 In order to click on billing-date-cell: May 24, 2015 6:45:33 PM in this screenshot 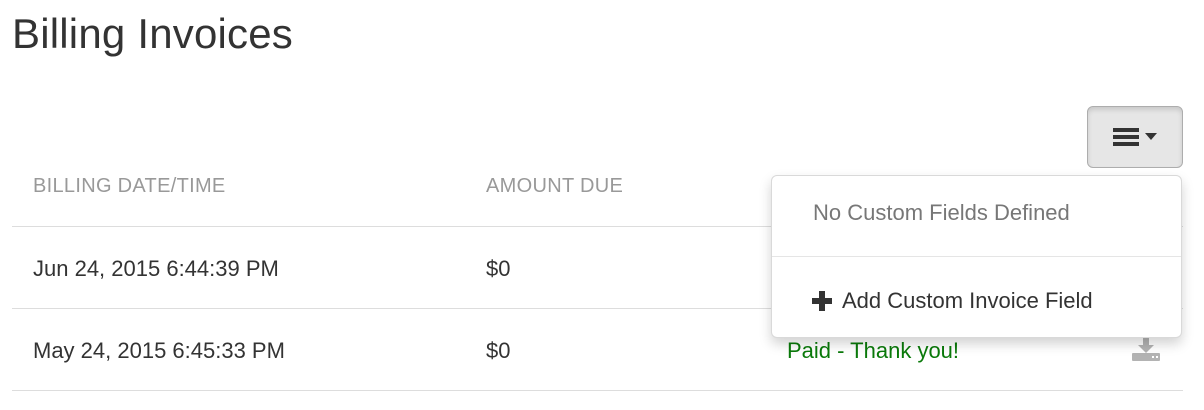, I will do `click(159, 350)`.